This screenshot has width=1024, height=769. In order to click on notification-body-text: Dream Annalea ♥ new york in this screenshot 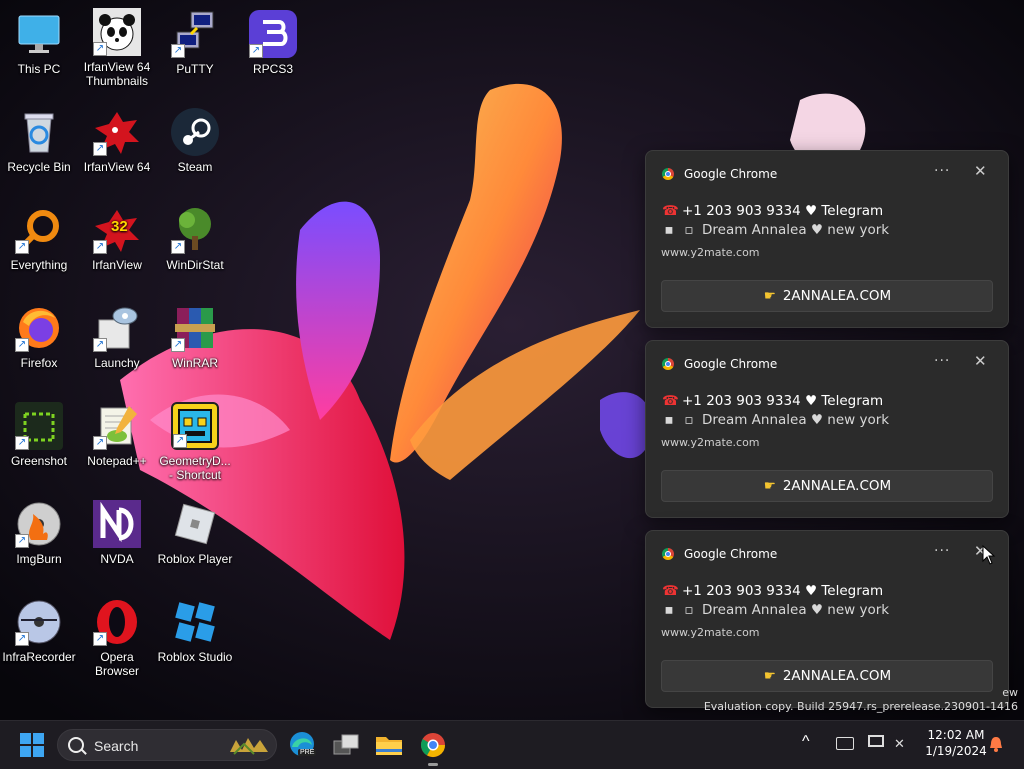, I will do `click(796, 610)`.